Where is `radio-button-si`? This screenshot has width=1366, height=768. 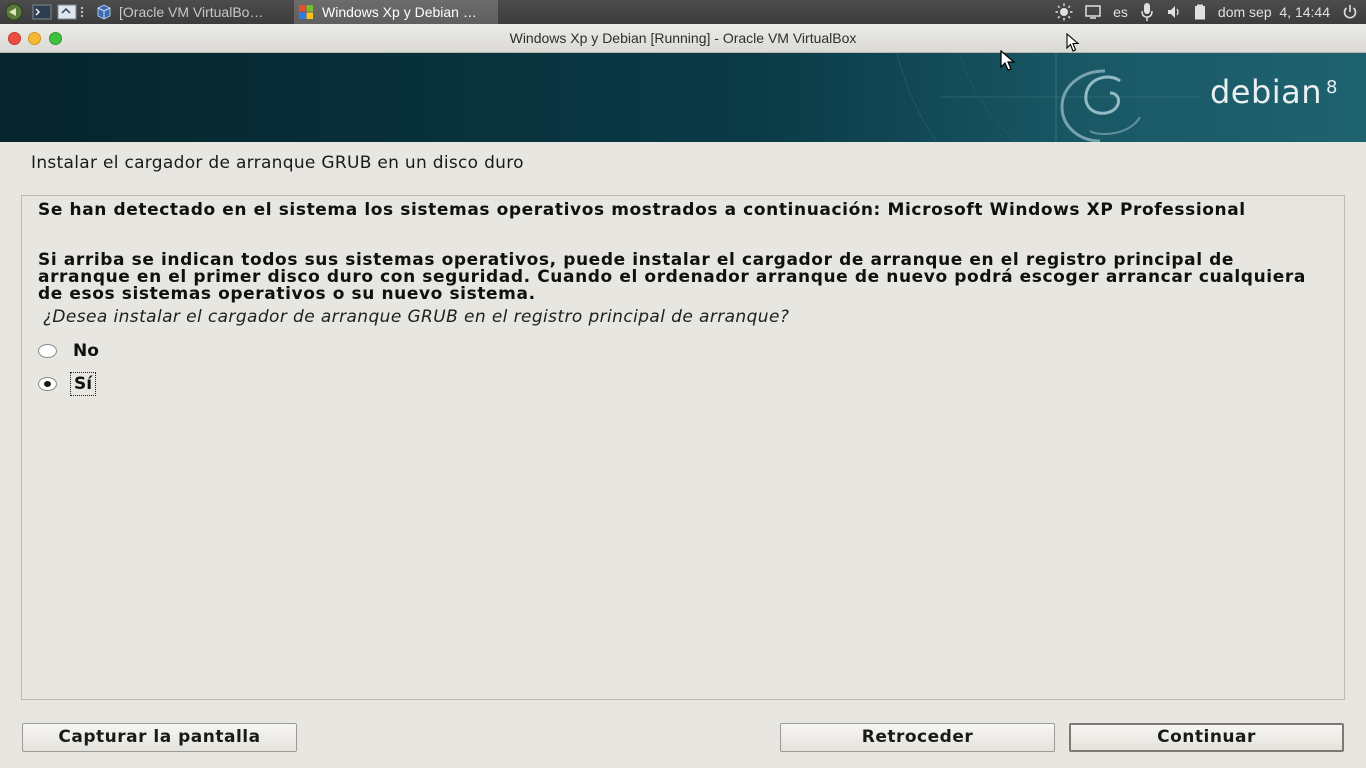
radio-button-si is located at coordinates (47, 384).